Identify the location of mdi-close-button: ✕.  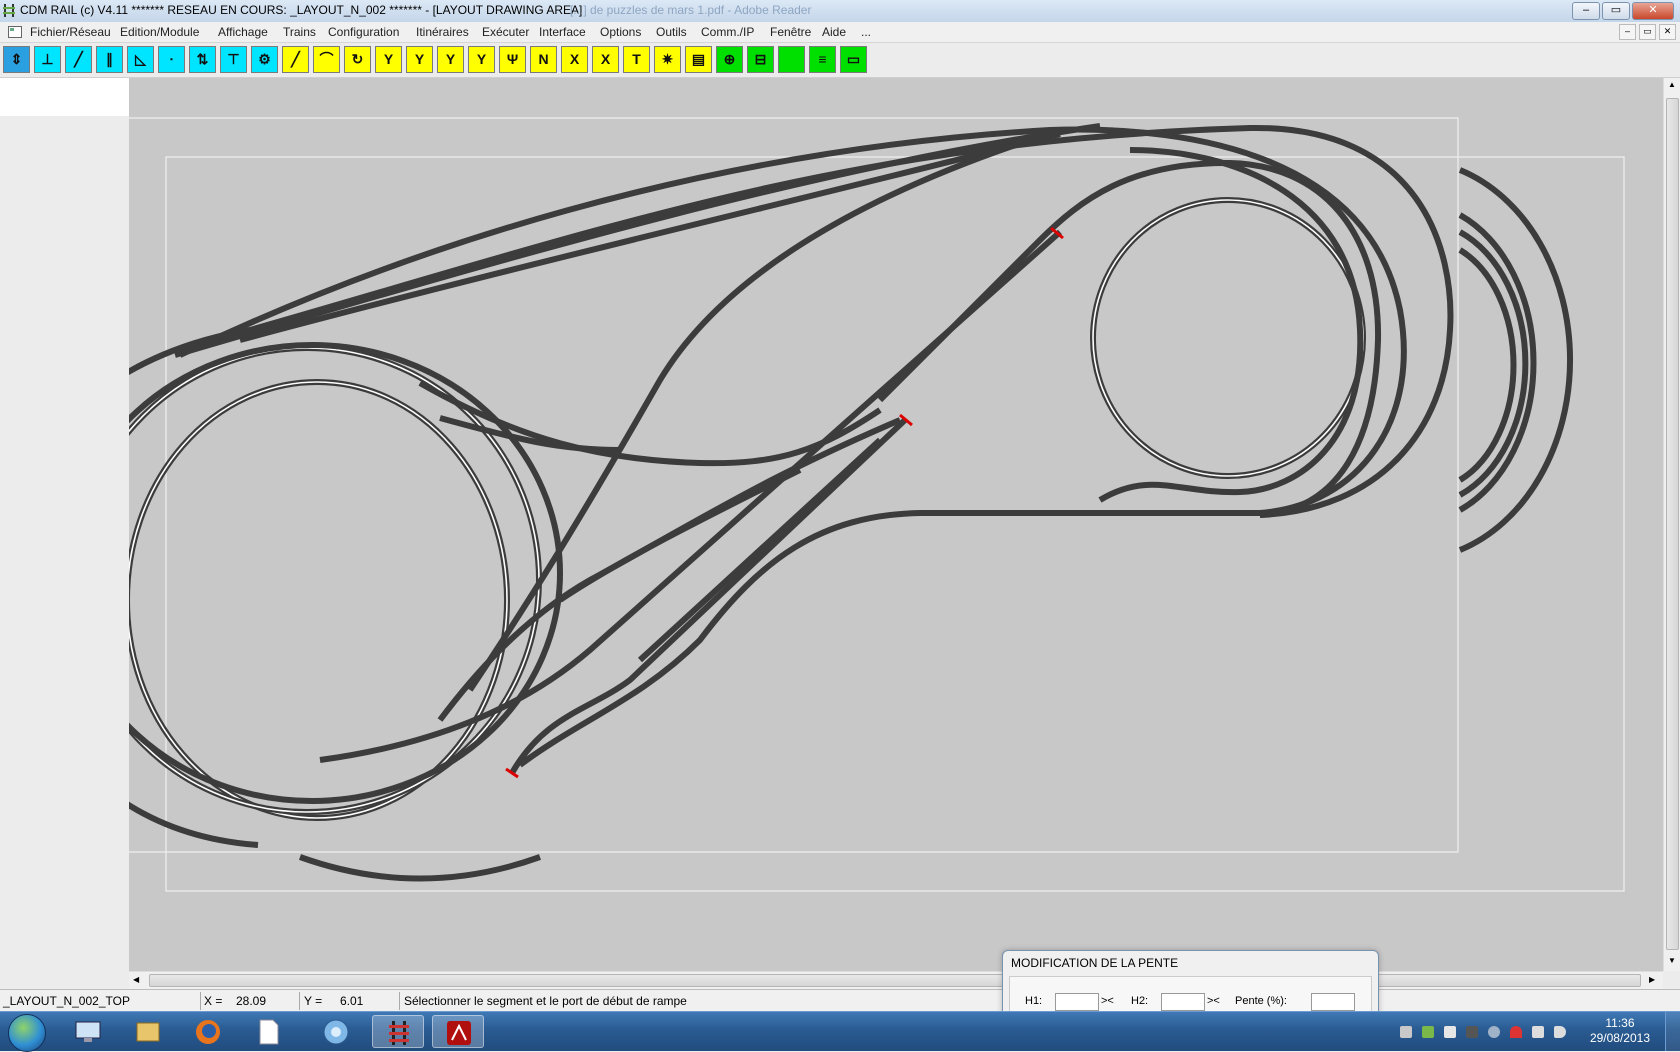
(1667, 32).